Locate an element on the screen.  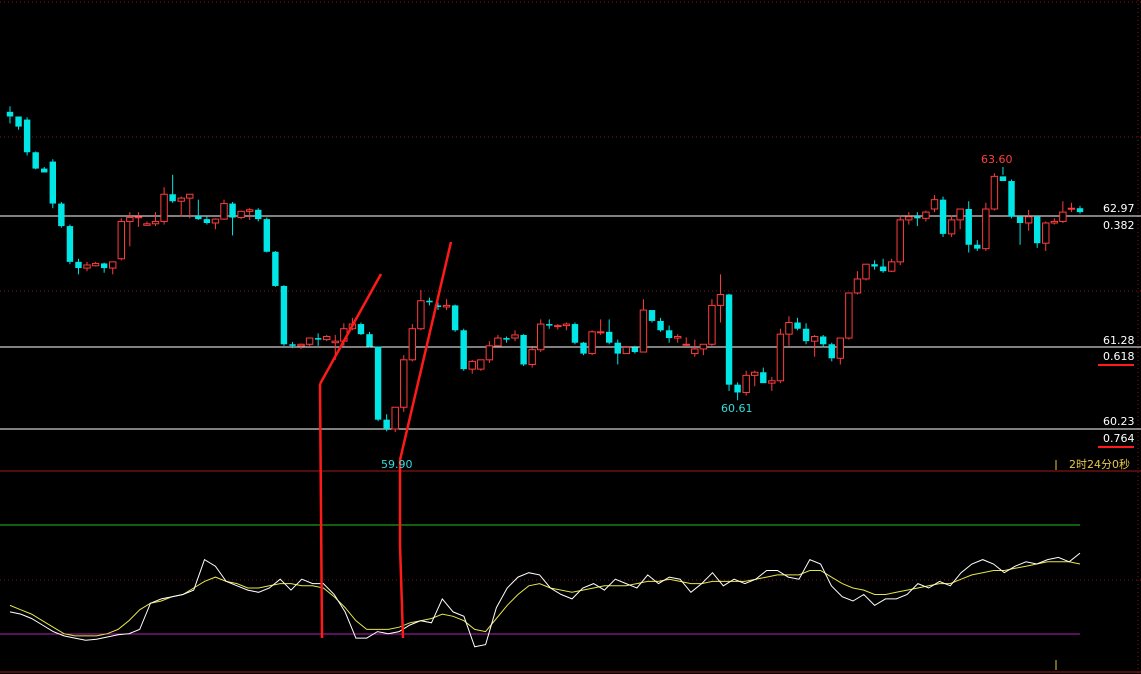
fib-price-label-0618: 61.28 is located at coordinates (1119, 340).